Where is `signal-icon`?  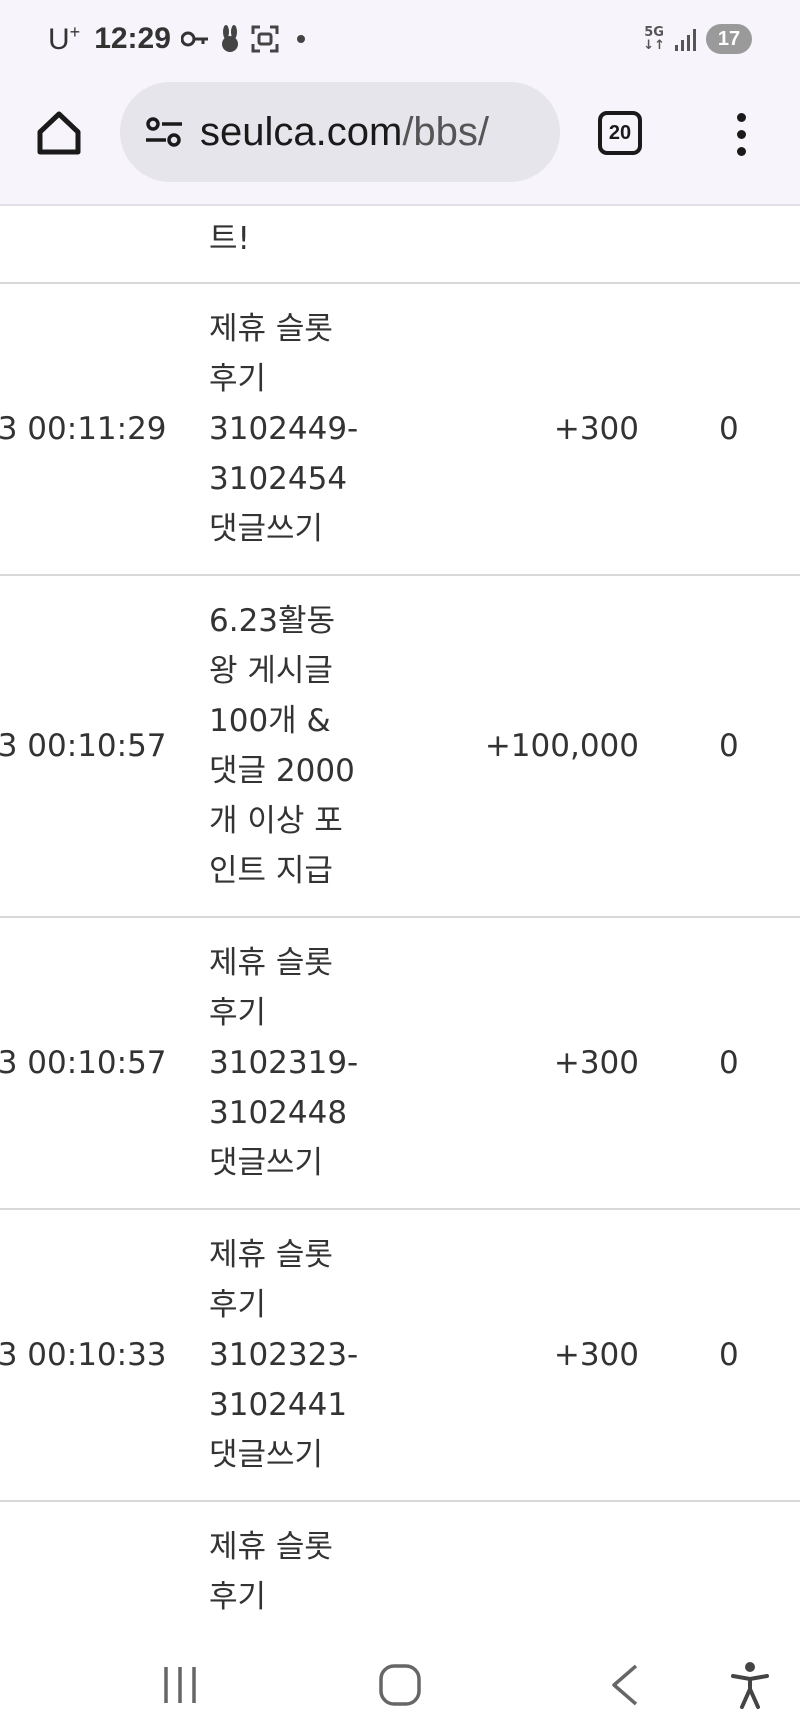 signal-icon is located at coordinates (685, 39).